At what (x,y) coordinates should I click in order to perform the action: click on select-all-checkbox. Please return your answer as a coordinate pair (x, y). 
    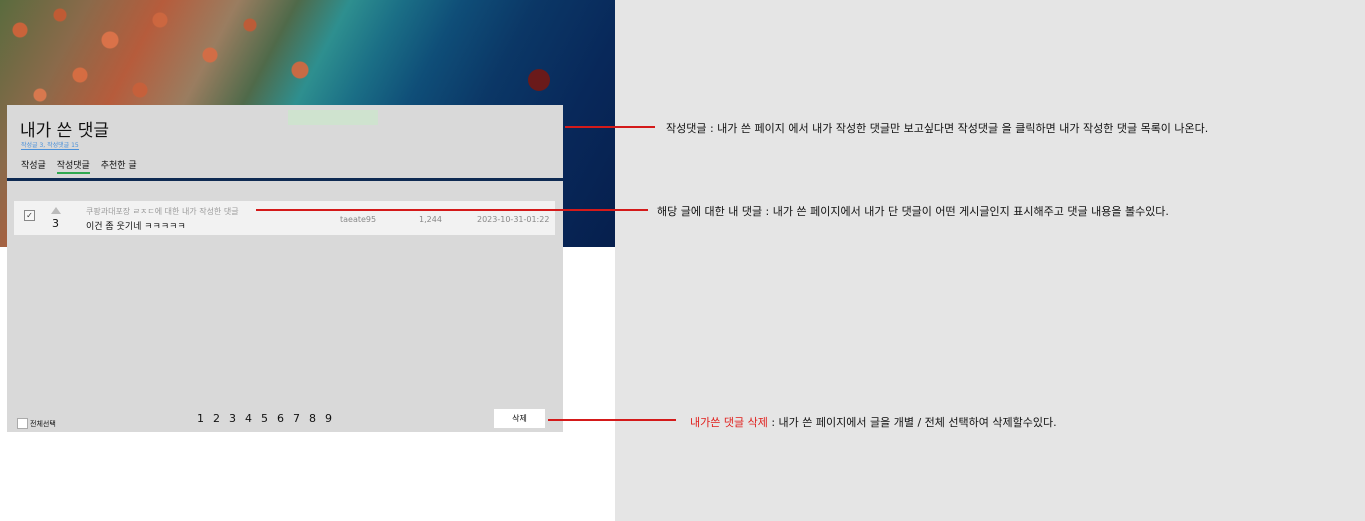
    Looking at the image, I should click on (22, 423).